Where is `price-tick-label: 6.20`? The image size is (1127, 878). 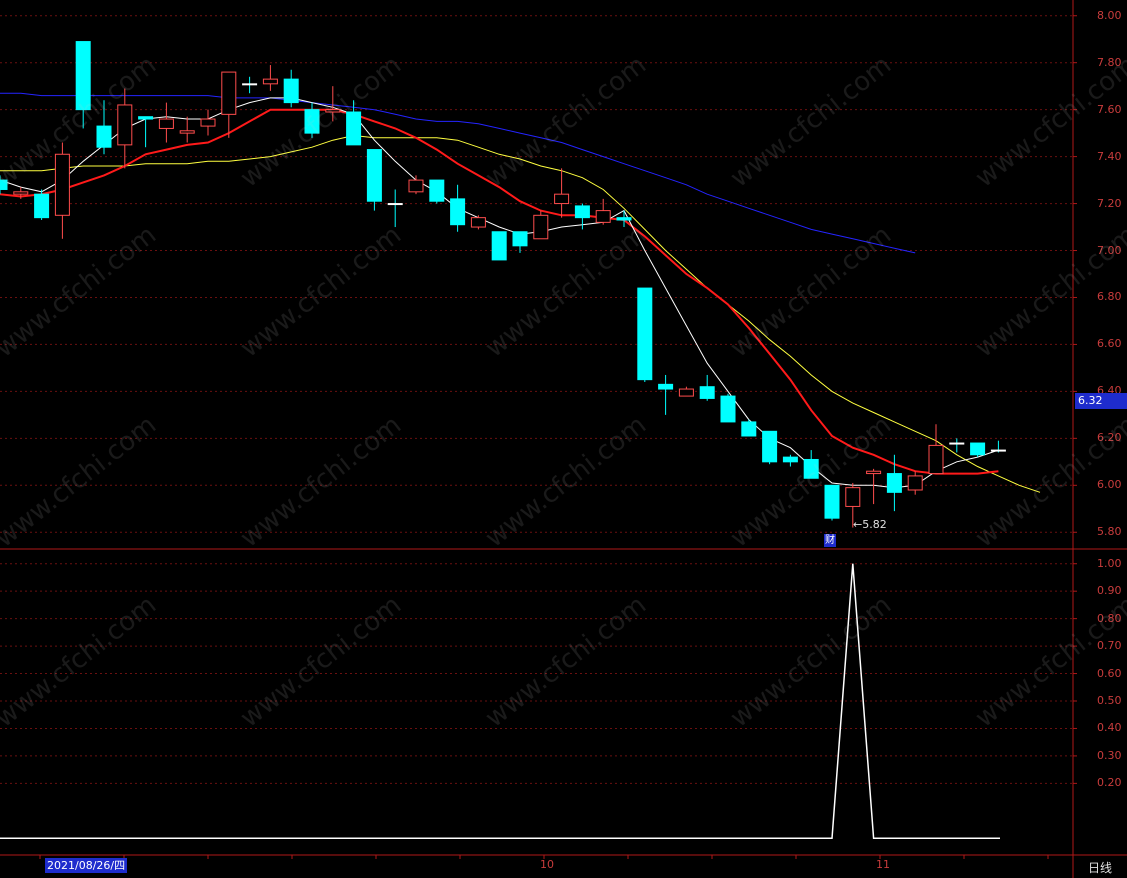
price-tick-label: 6.20 is located at coordinates (1109, 438).